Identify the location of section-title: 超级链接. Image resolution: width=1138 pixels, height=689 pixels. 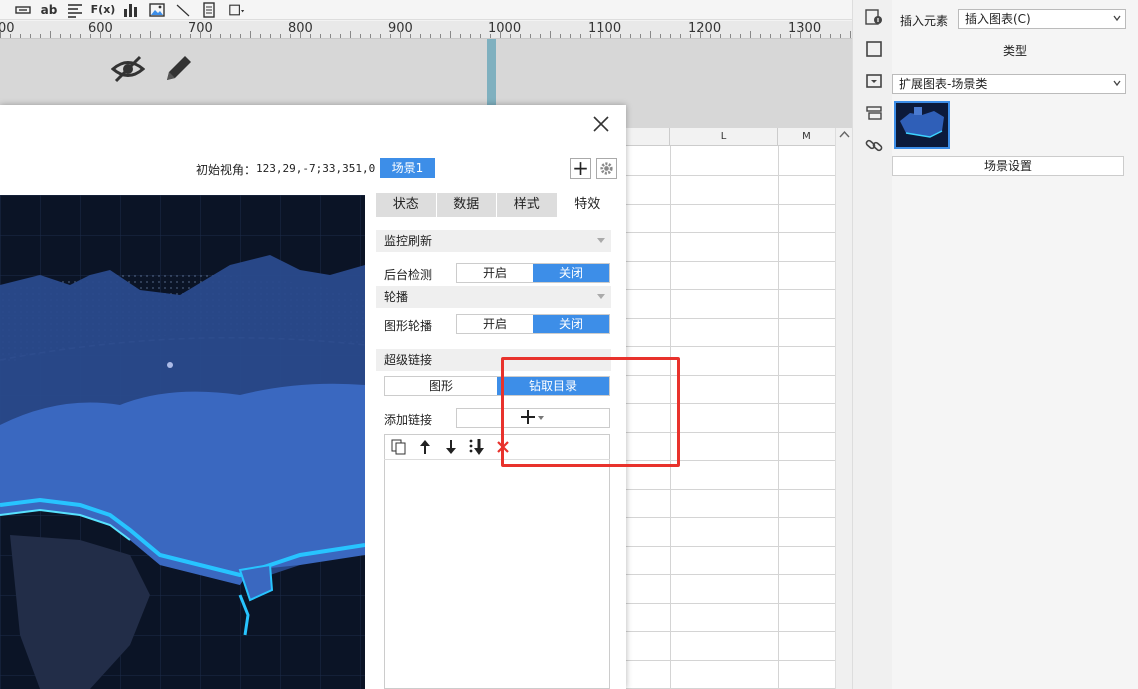
(408, 360).